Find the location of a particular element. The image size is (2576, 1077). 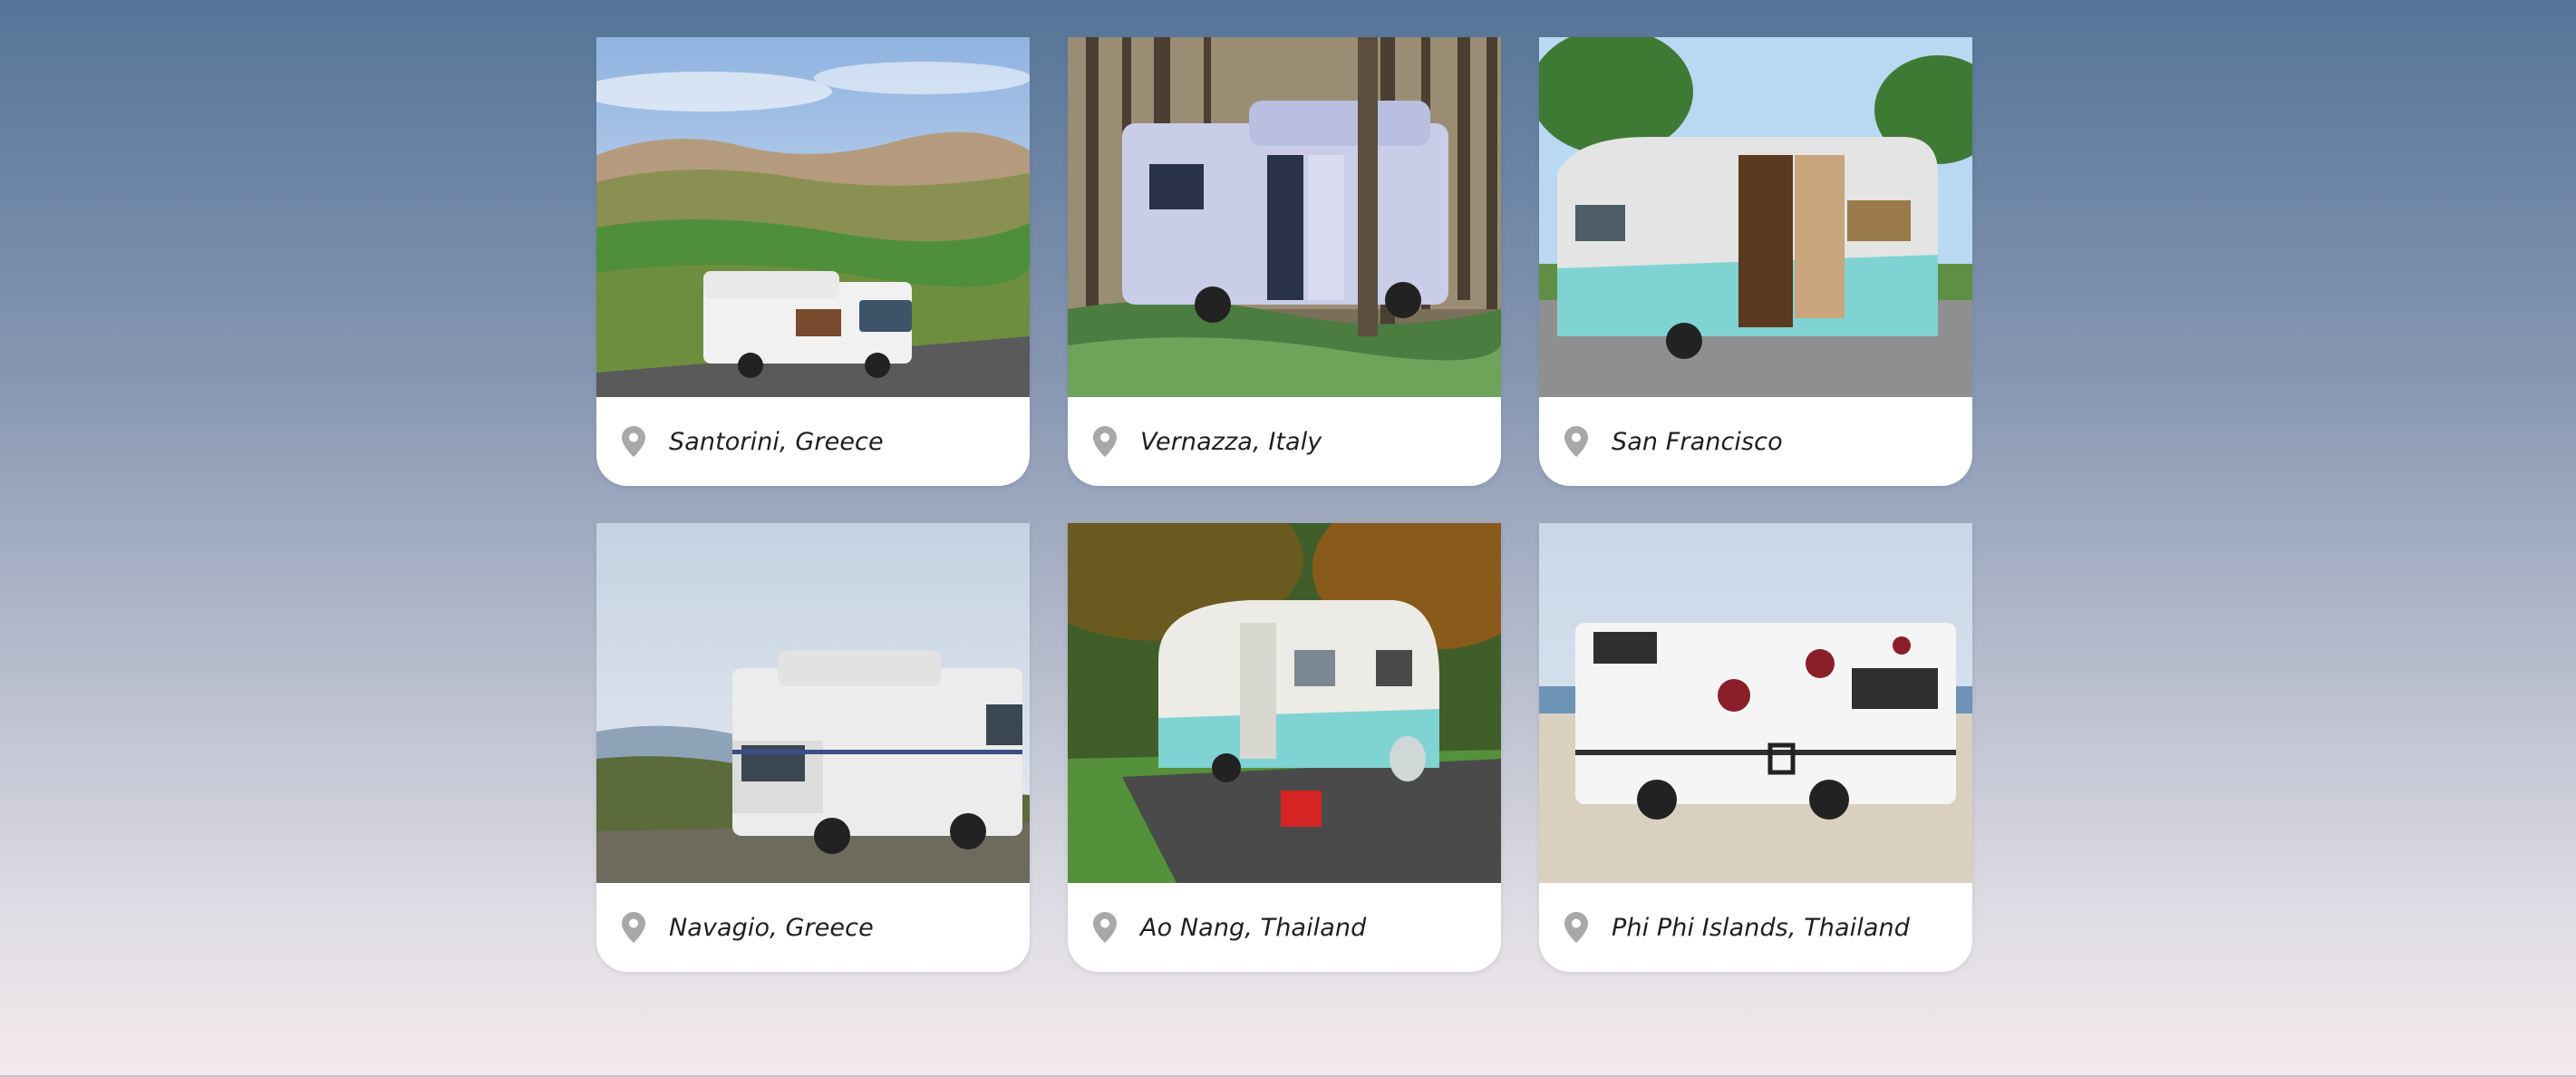

destination-card-vernazza: Vernazza, Italy is located at coordinates (1284, 261).